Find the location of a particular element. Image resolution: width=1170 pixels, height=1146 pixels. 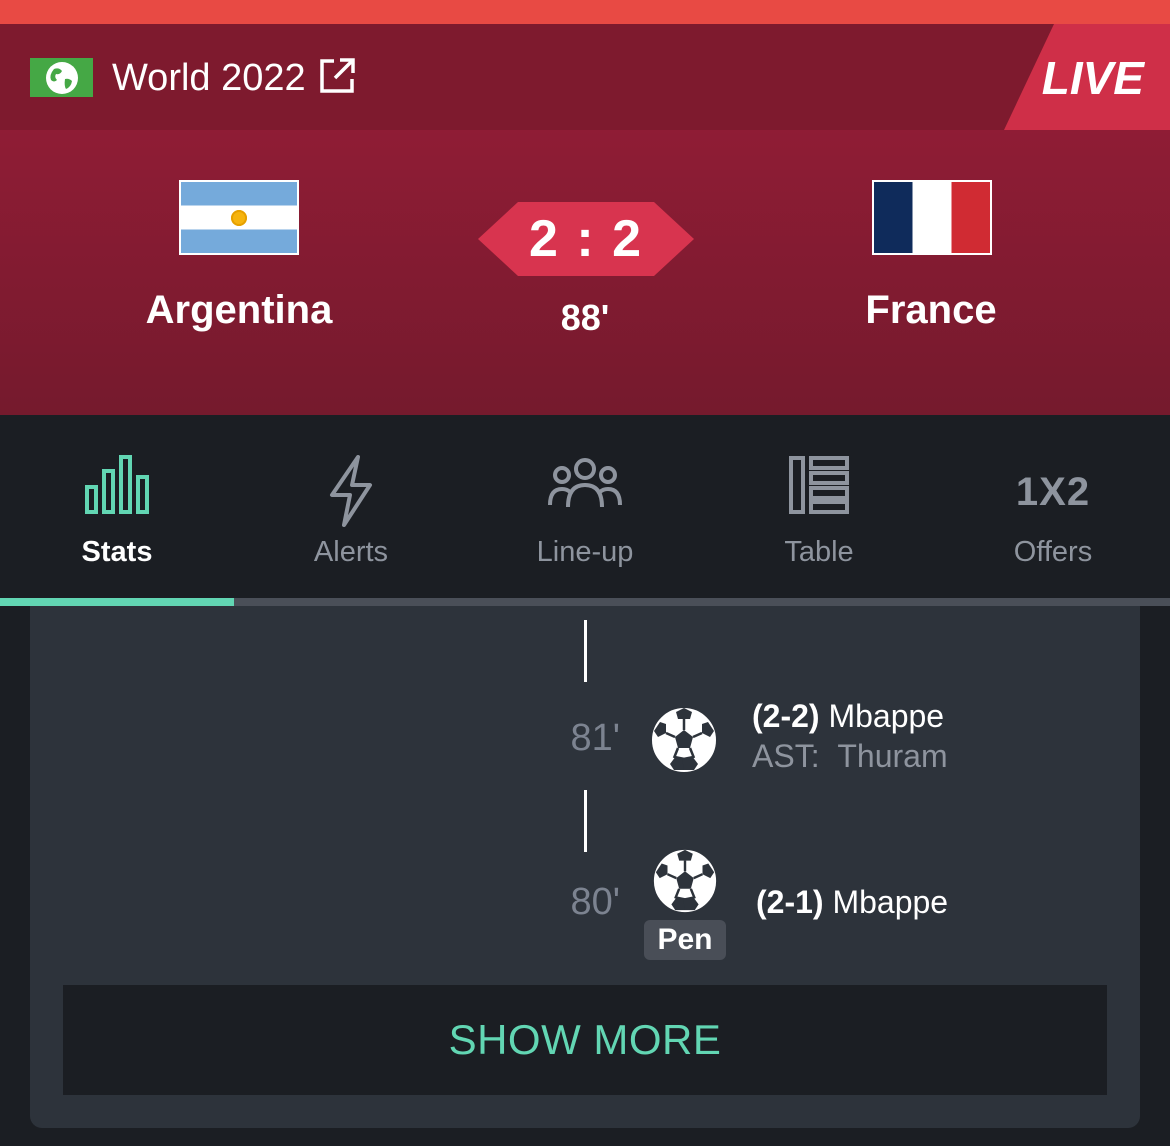

home-team-name: Argentina is located at coordinates (239, 310).